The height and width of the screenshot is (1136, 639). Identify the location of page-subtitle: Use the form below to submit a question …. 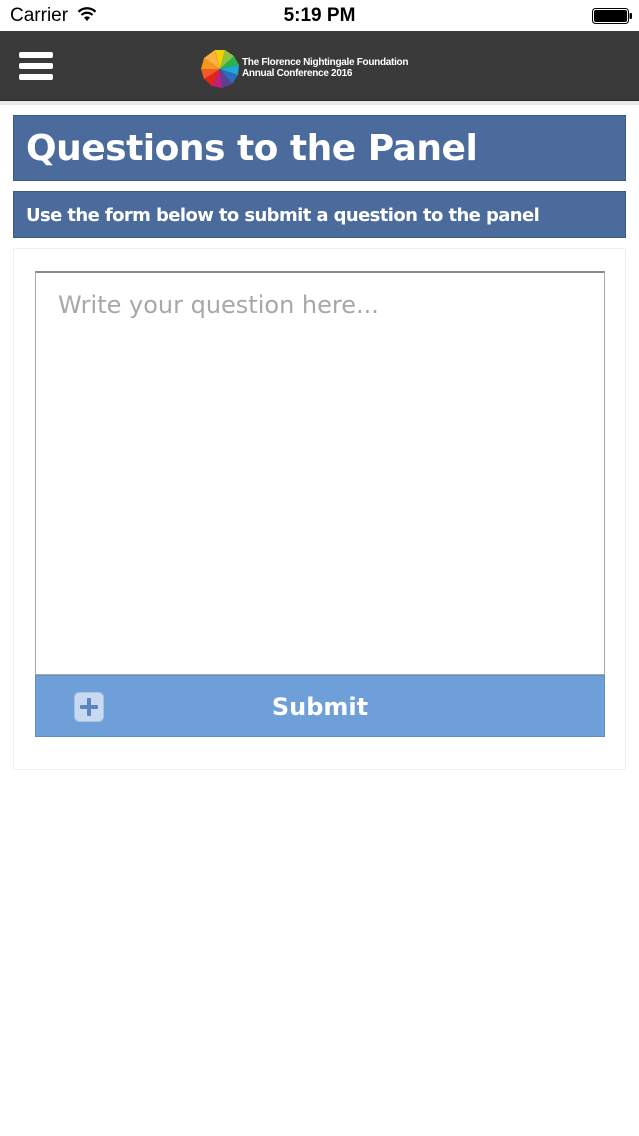
(283, 215).